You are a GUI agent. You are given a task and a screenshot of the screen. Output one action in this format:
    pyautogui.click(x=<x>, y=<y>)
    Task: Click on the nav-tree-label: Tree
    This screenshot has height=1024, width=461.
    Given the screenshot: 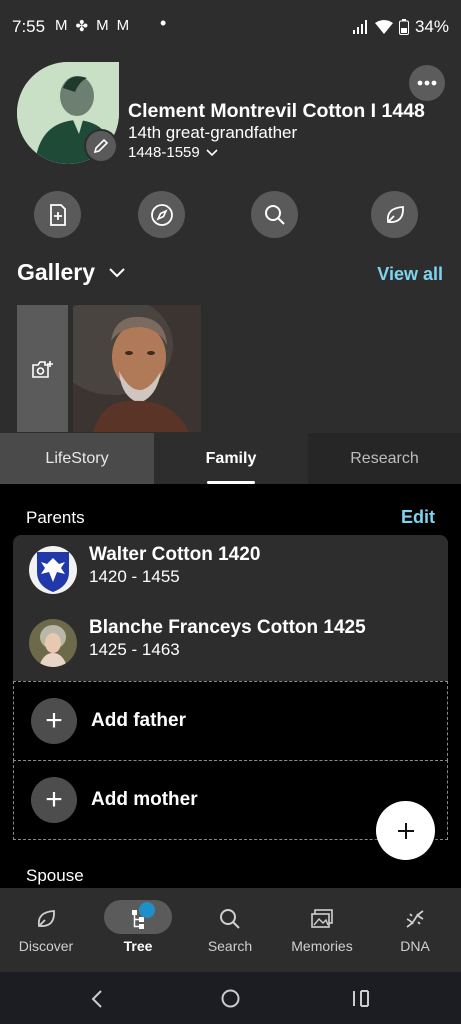 What is the action you would take?
    pyautogui.click(x=138, y=946)
    